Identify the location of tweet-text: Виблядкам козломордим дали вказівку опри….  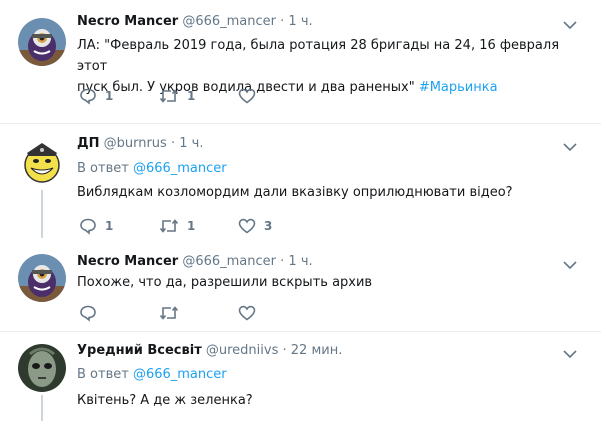
(295, 192).